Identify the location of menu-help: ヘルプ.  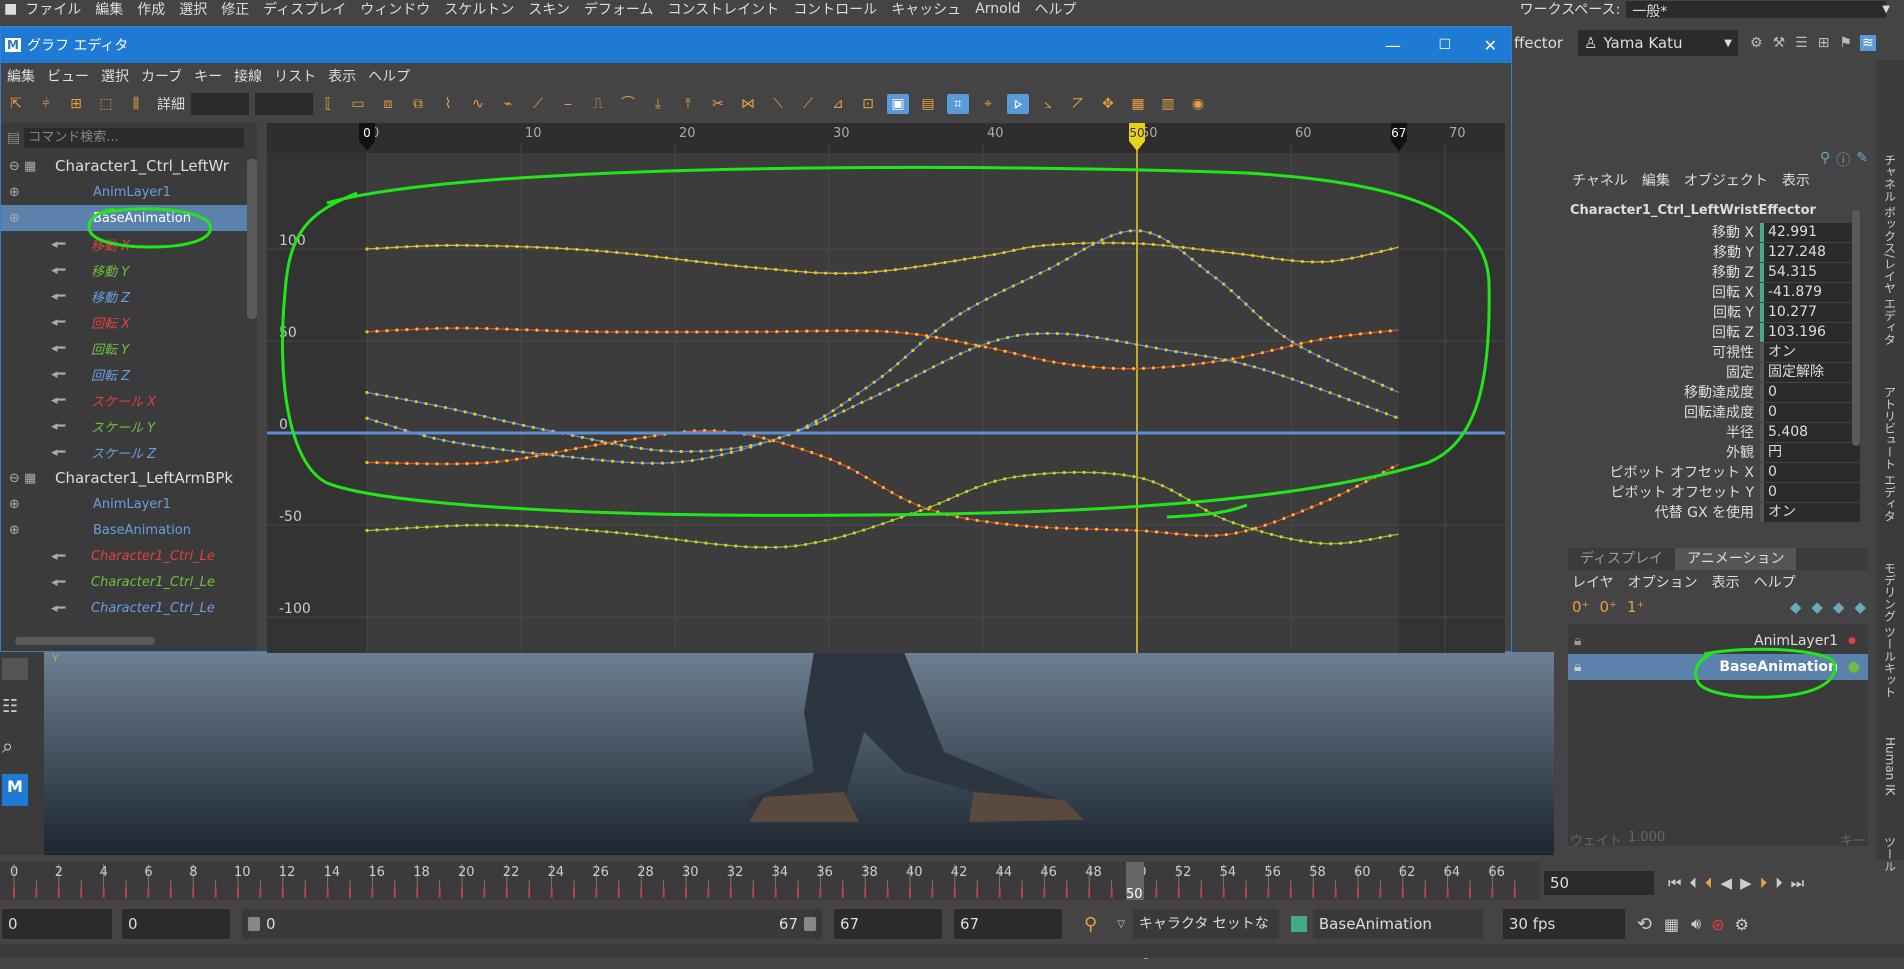
(1056, 9).